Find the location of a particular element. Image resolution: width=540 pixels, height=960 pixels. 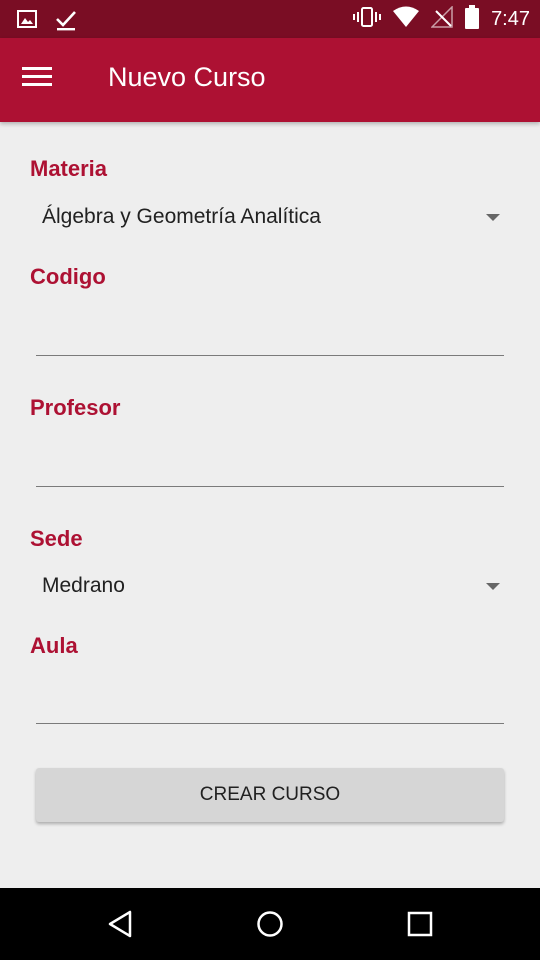

crear-curso-button: CREAR CURSO is located at coordinates (270, 795).